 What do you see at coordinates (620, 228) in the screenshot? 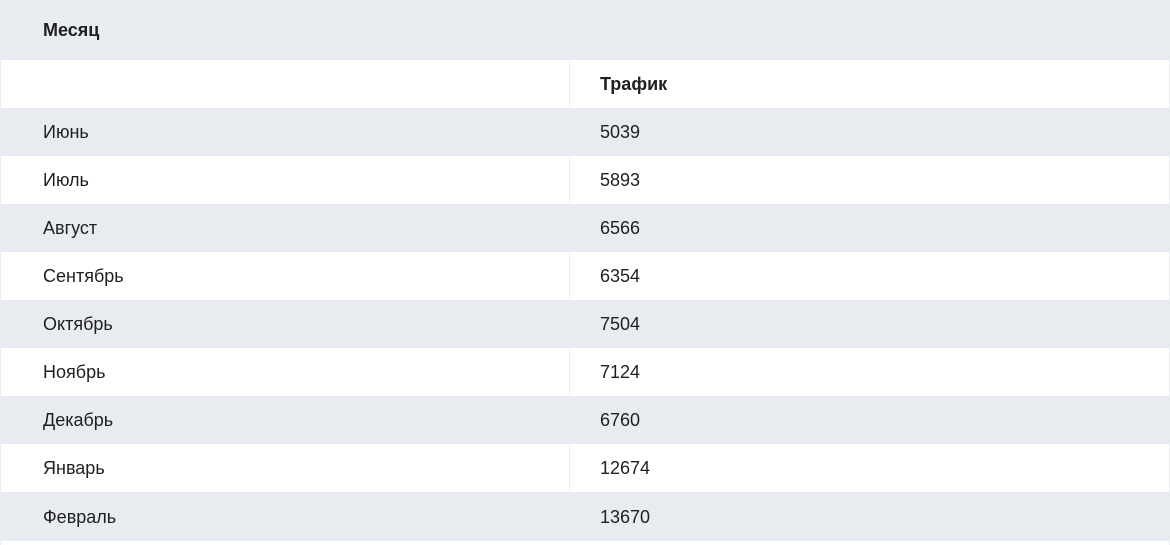
I see `traffic-cell: 6566` at bounding box center [620, 228].